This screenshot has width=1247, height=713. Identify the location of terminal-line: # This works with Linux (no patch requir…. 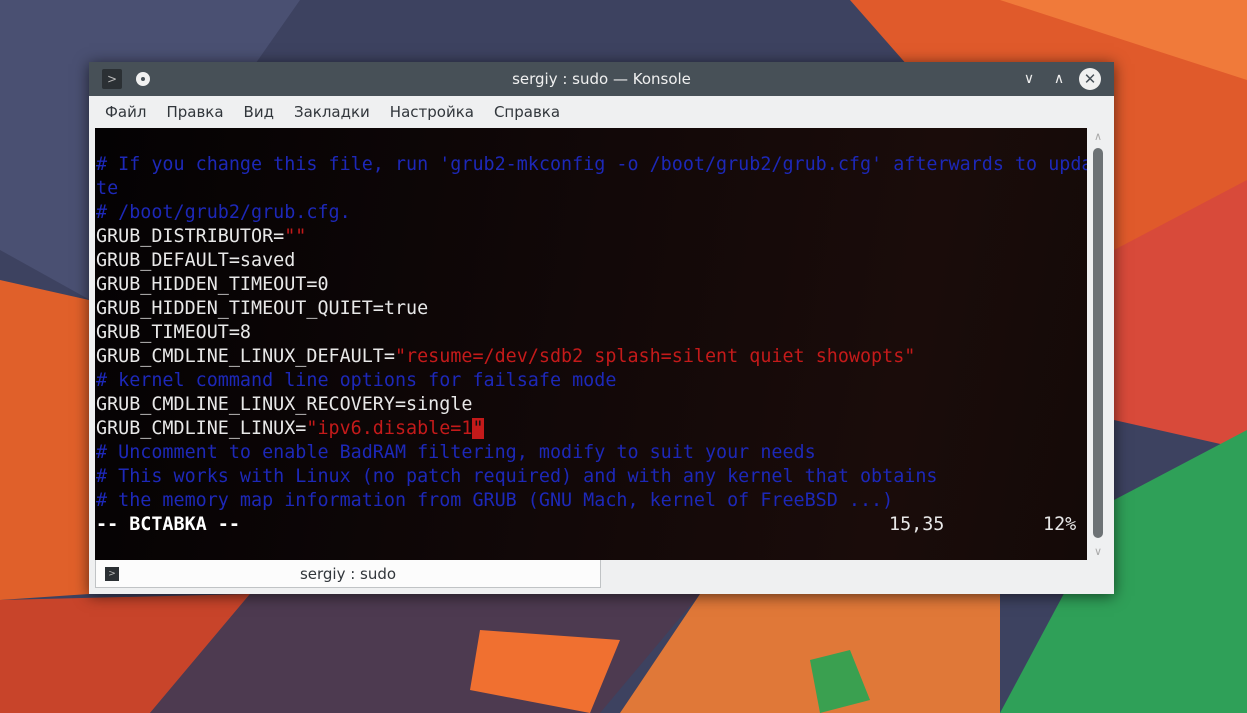
(591, 477).